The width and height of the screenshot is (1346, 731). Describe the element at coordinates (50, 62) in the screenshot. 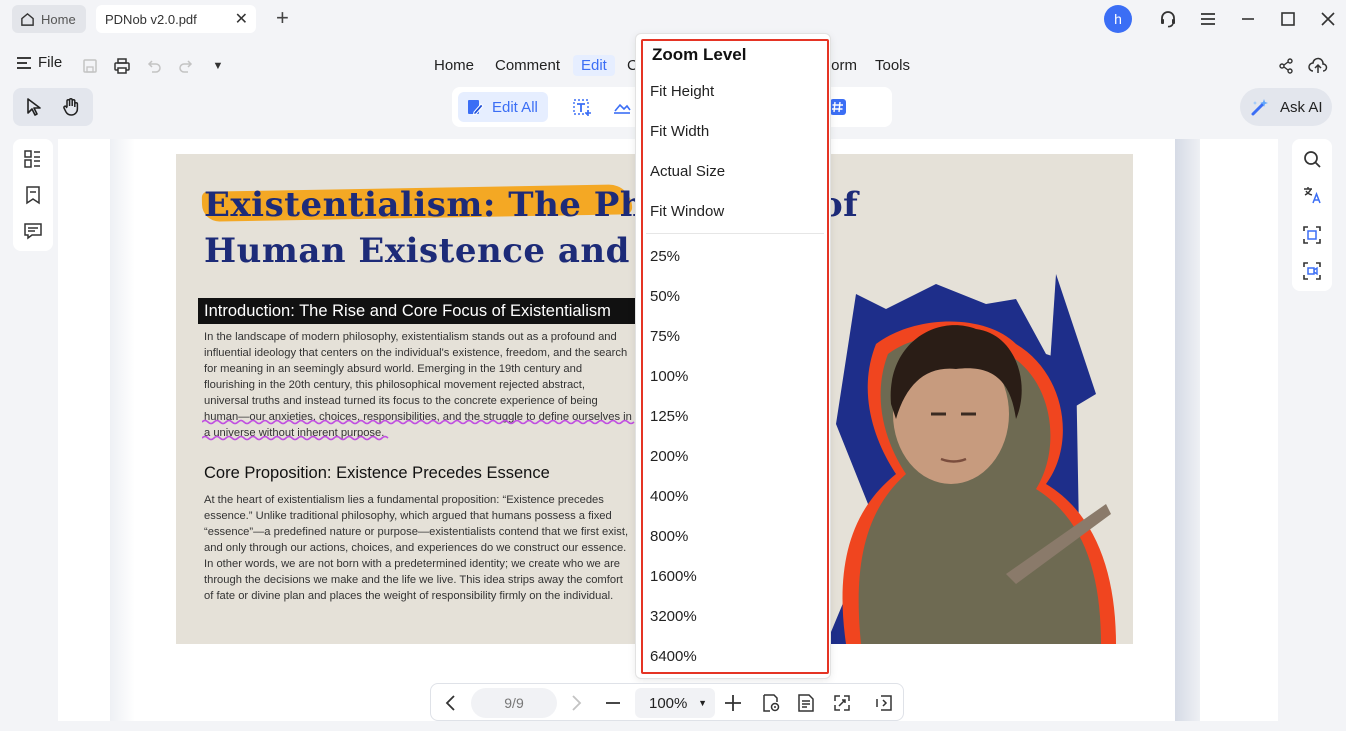

I see `file-menu-label: File` at that location.